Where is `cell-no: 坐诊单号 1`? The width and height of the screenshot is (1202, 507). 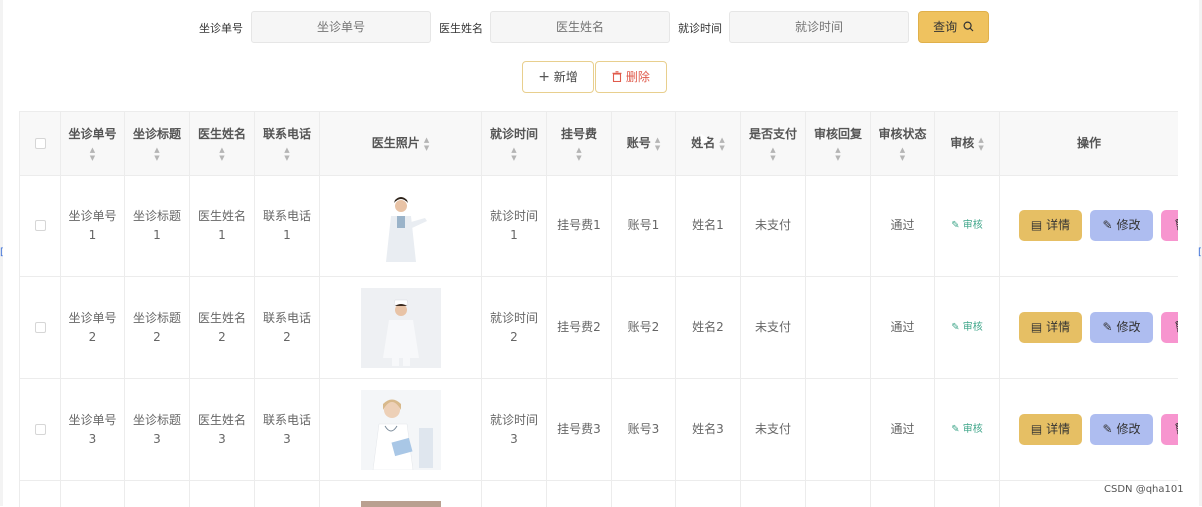
cell-no: 坐诊单号 1 is located at coordinates (93, 225).